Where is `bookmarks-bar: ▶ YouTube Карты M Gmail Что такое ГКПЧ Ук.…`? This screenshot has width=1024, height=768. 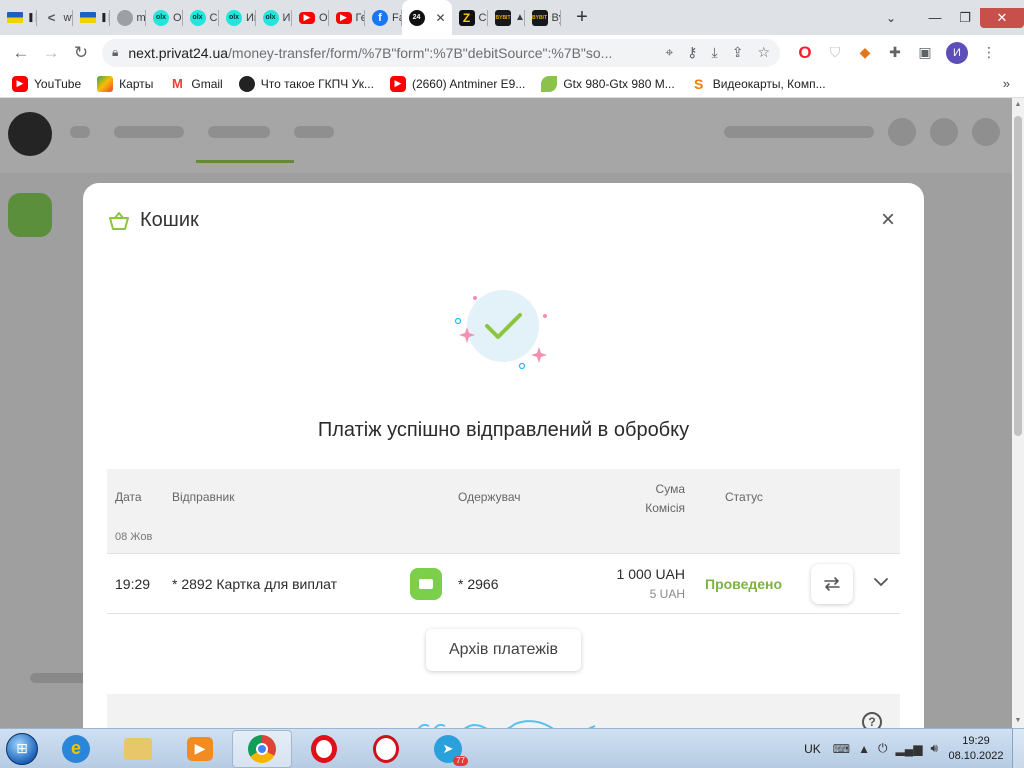 bookmarks-bar: ▶ YouTube Карты M Gmail Что такое ГКПЧ Ук.… is located at coordinates (512, 84).